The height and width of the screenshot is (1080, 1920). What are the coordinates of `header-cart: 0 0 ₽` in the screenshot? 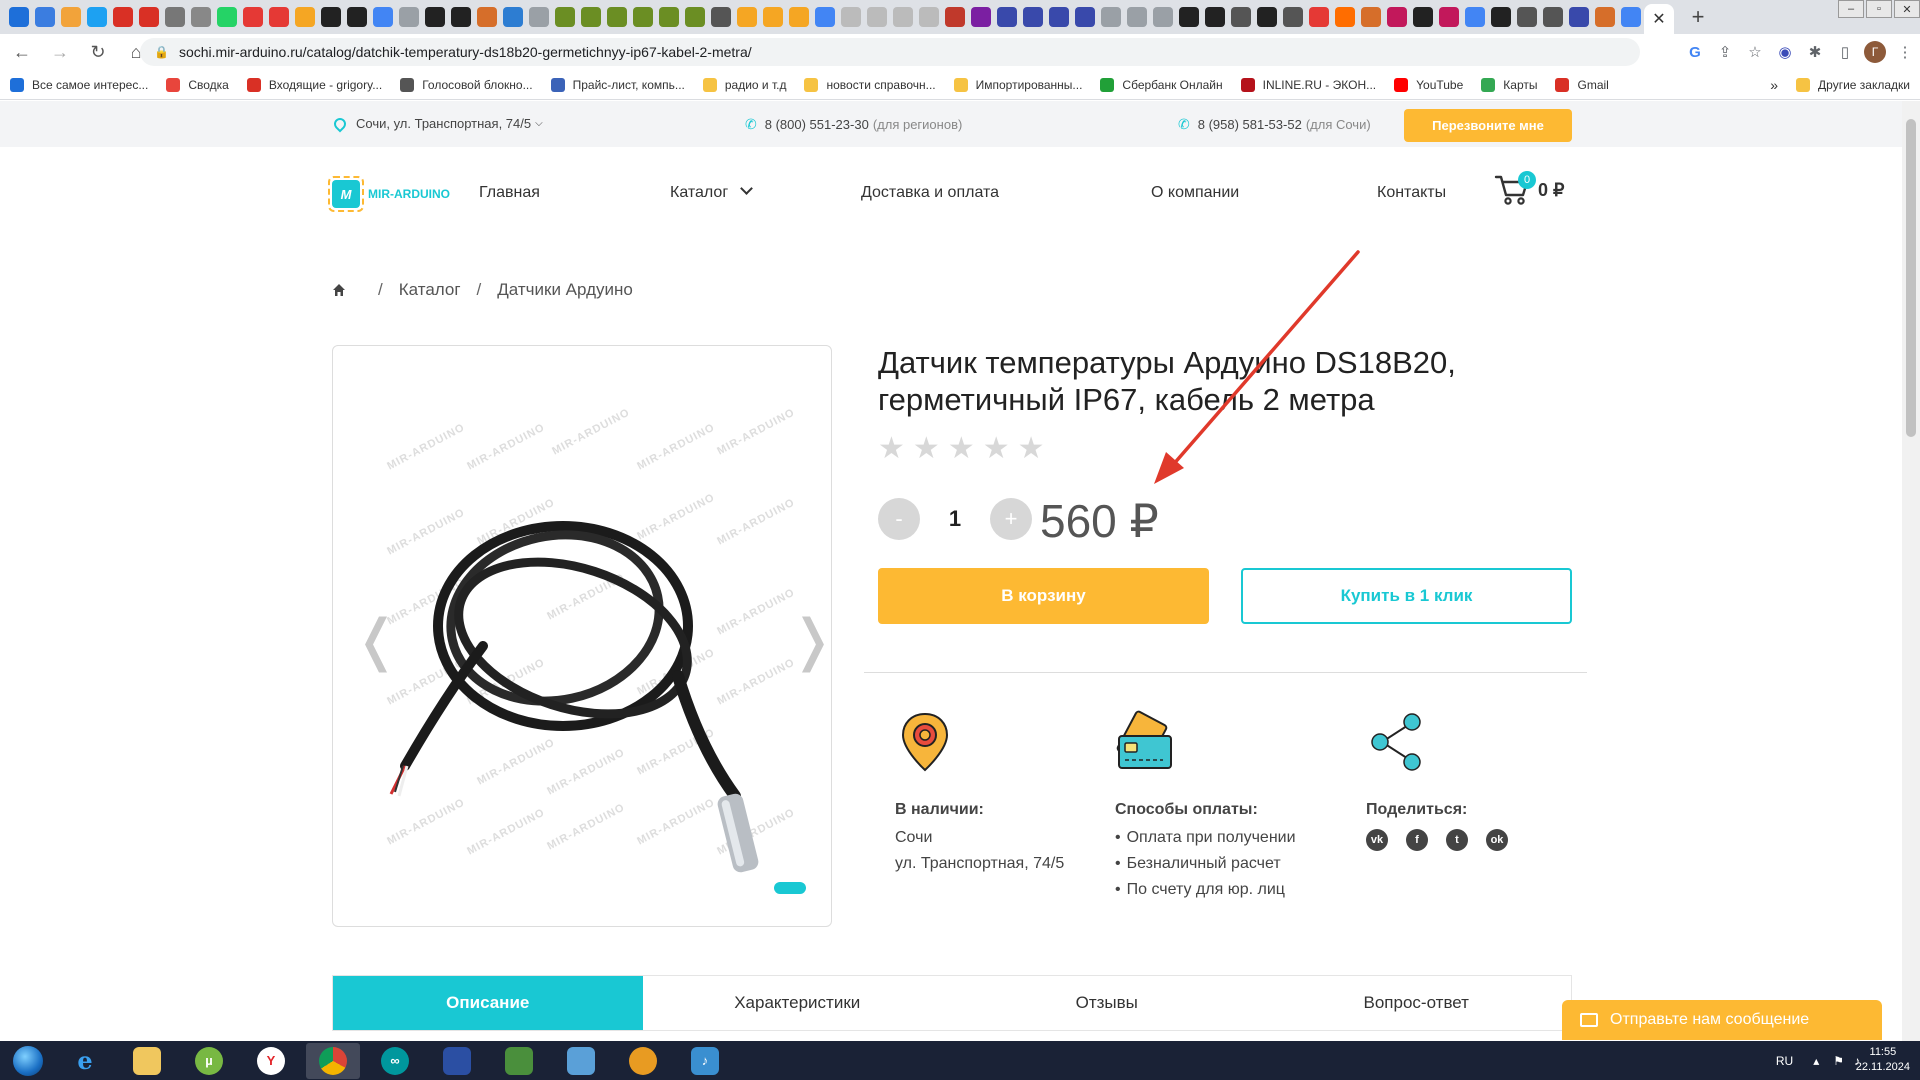 It's located at (1529, 189).